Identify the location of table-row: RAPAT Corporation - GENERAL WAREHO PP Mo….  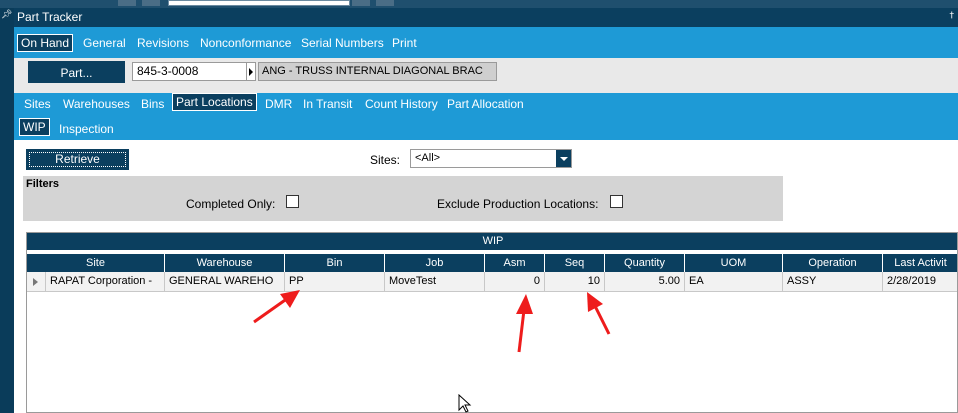
(492, 282).